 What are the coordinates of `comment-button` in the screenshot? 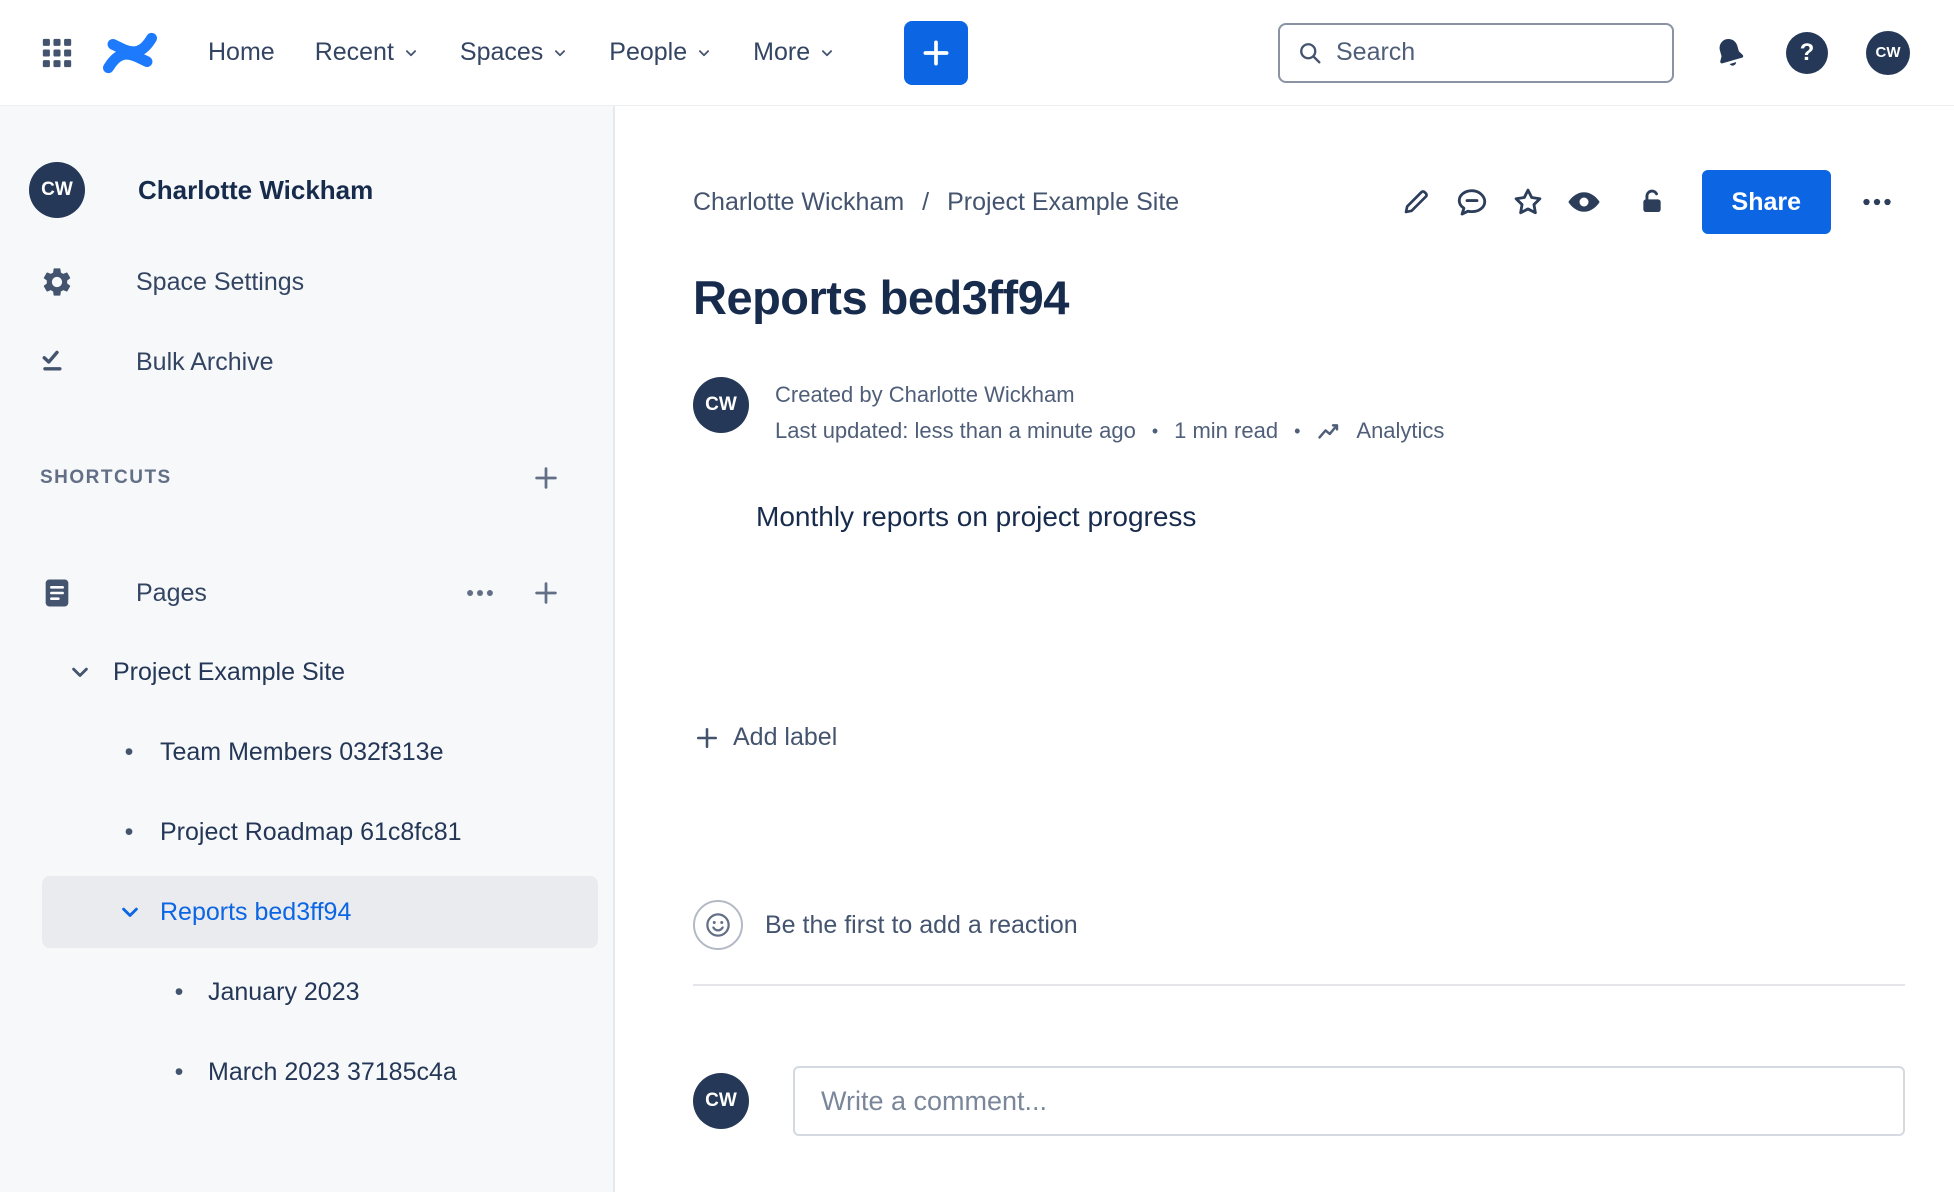 It's located at (1472, 202).